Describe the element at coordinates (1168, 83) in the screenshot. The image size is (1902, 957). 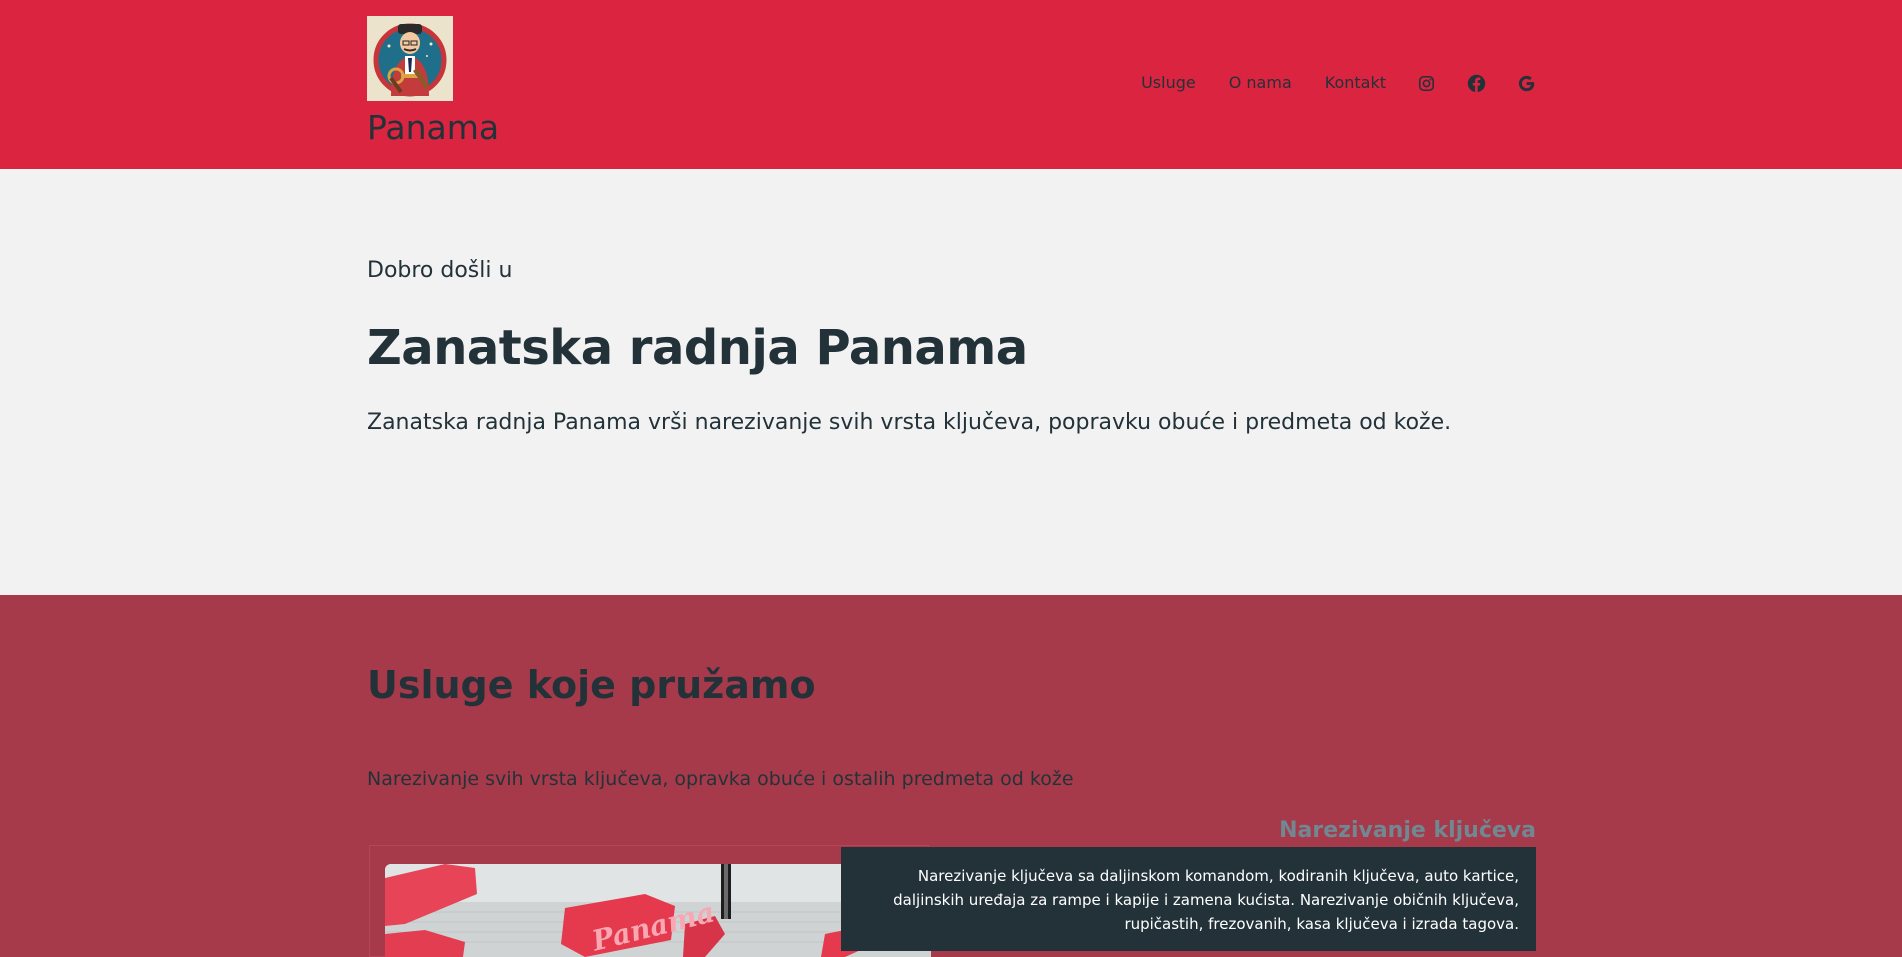
I see `nav-link-usluge: Usluge` at that location.